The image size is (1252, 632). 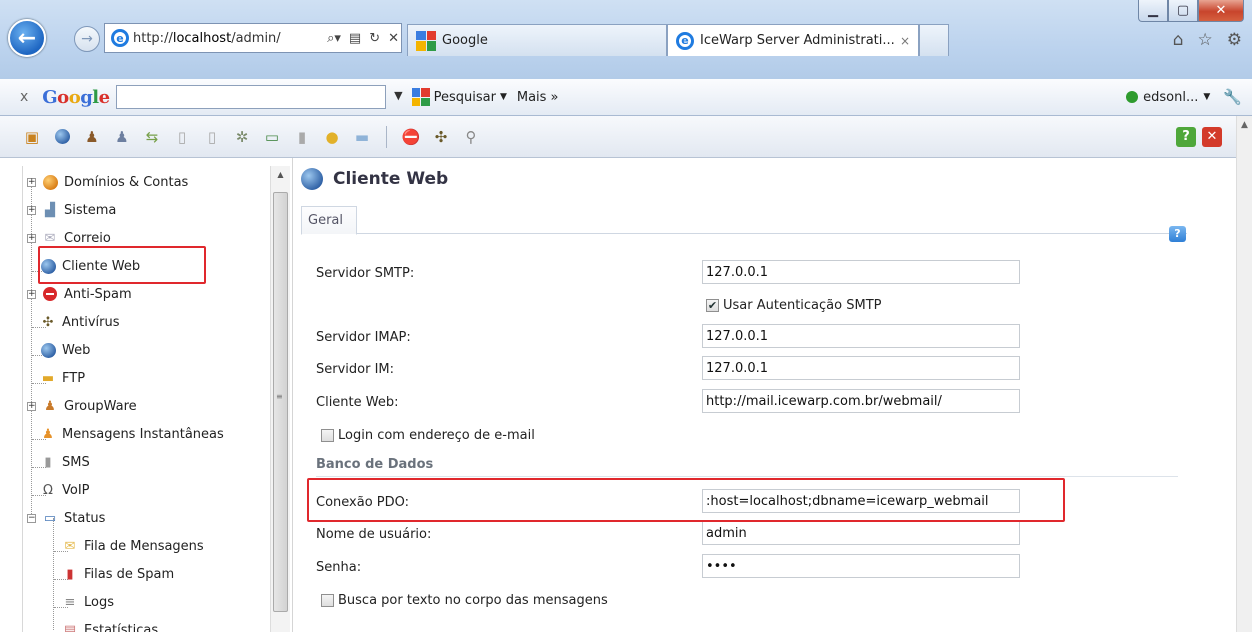 I want to click on page-scrollbar: ▲, so click(x=1244, y=374).